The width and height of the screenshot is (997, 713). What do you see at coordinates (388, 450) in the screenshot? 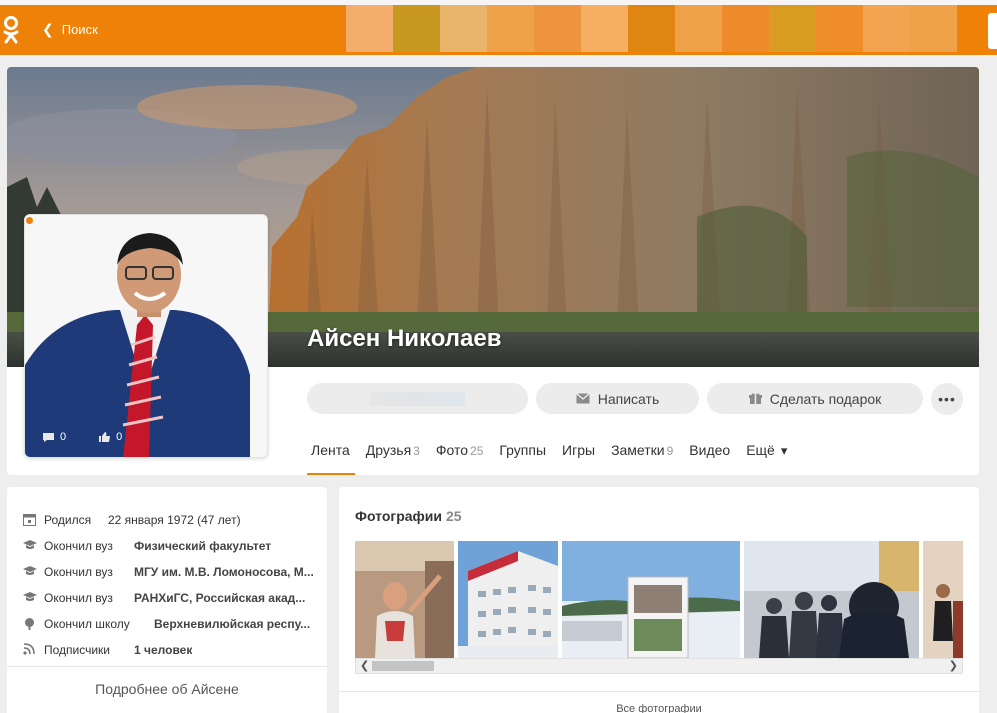
I see `tab-label: Друзья` at bounding box center [388, 450].